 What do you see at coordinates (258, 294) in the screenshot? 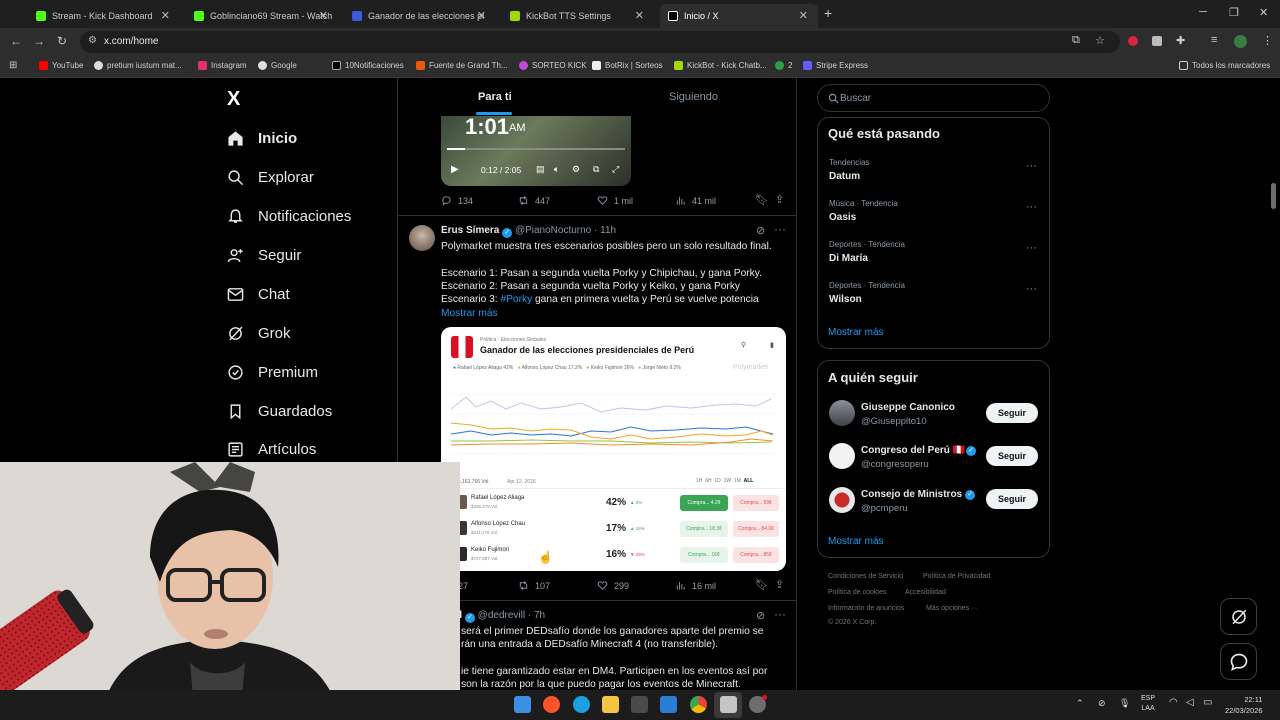
I see `nav-chat: Chat` at bounding box center [258, 294].